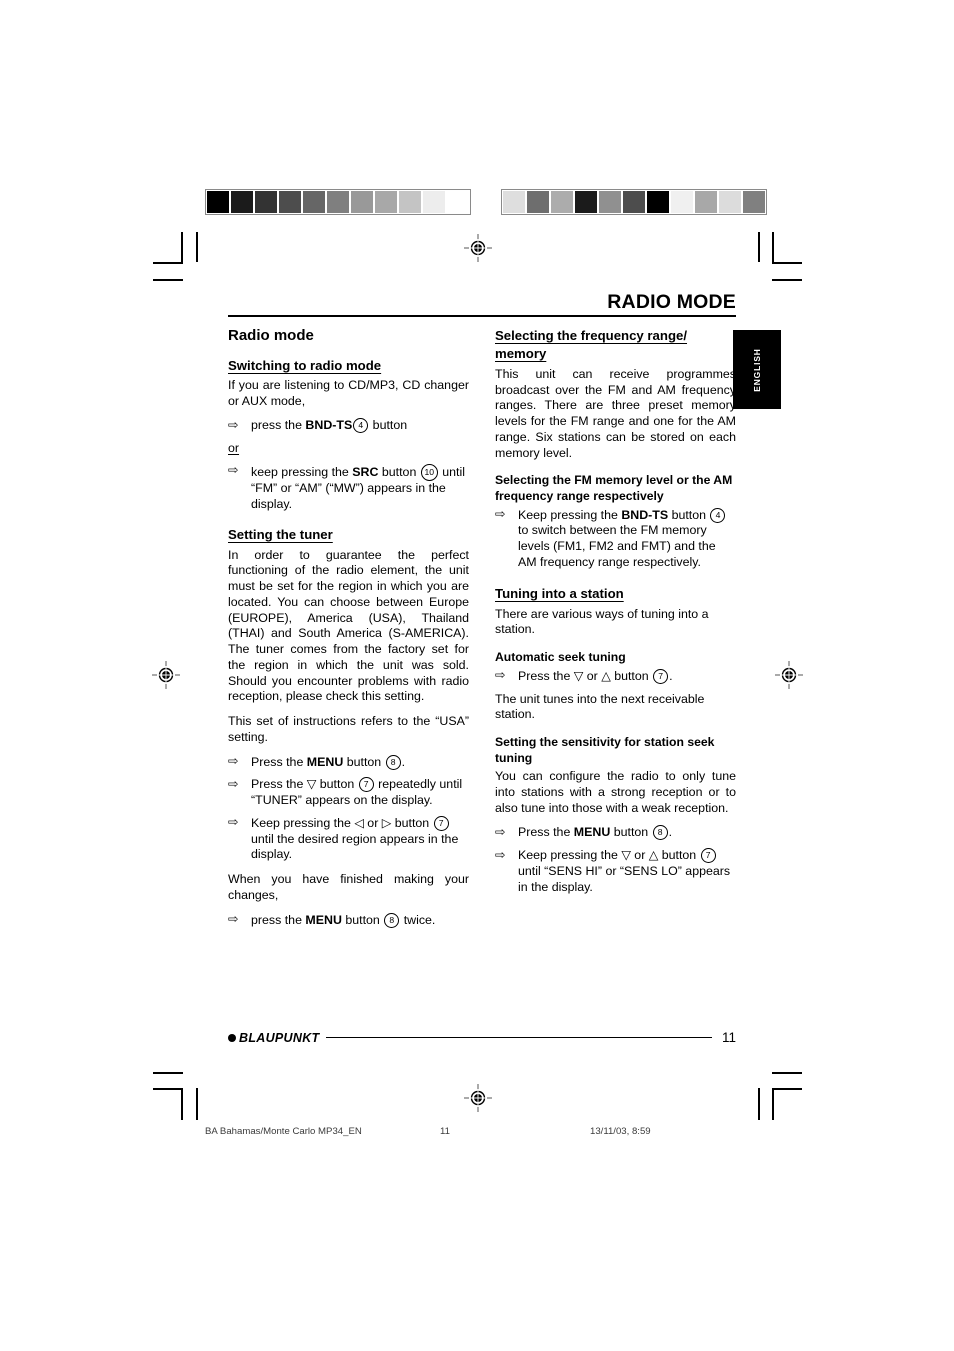  I want to click on left-triangle-icon: ◁, so click(359, 822).